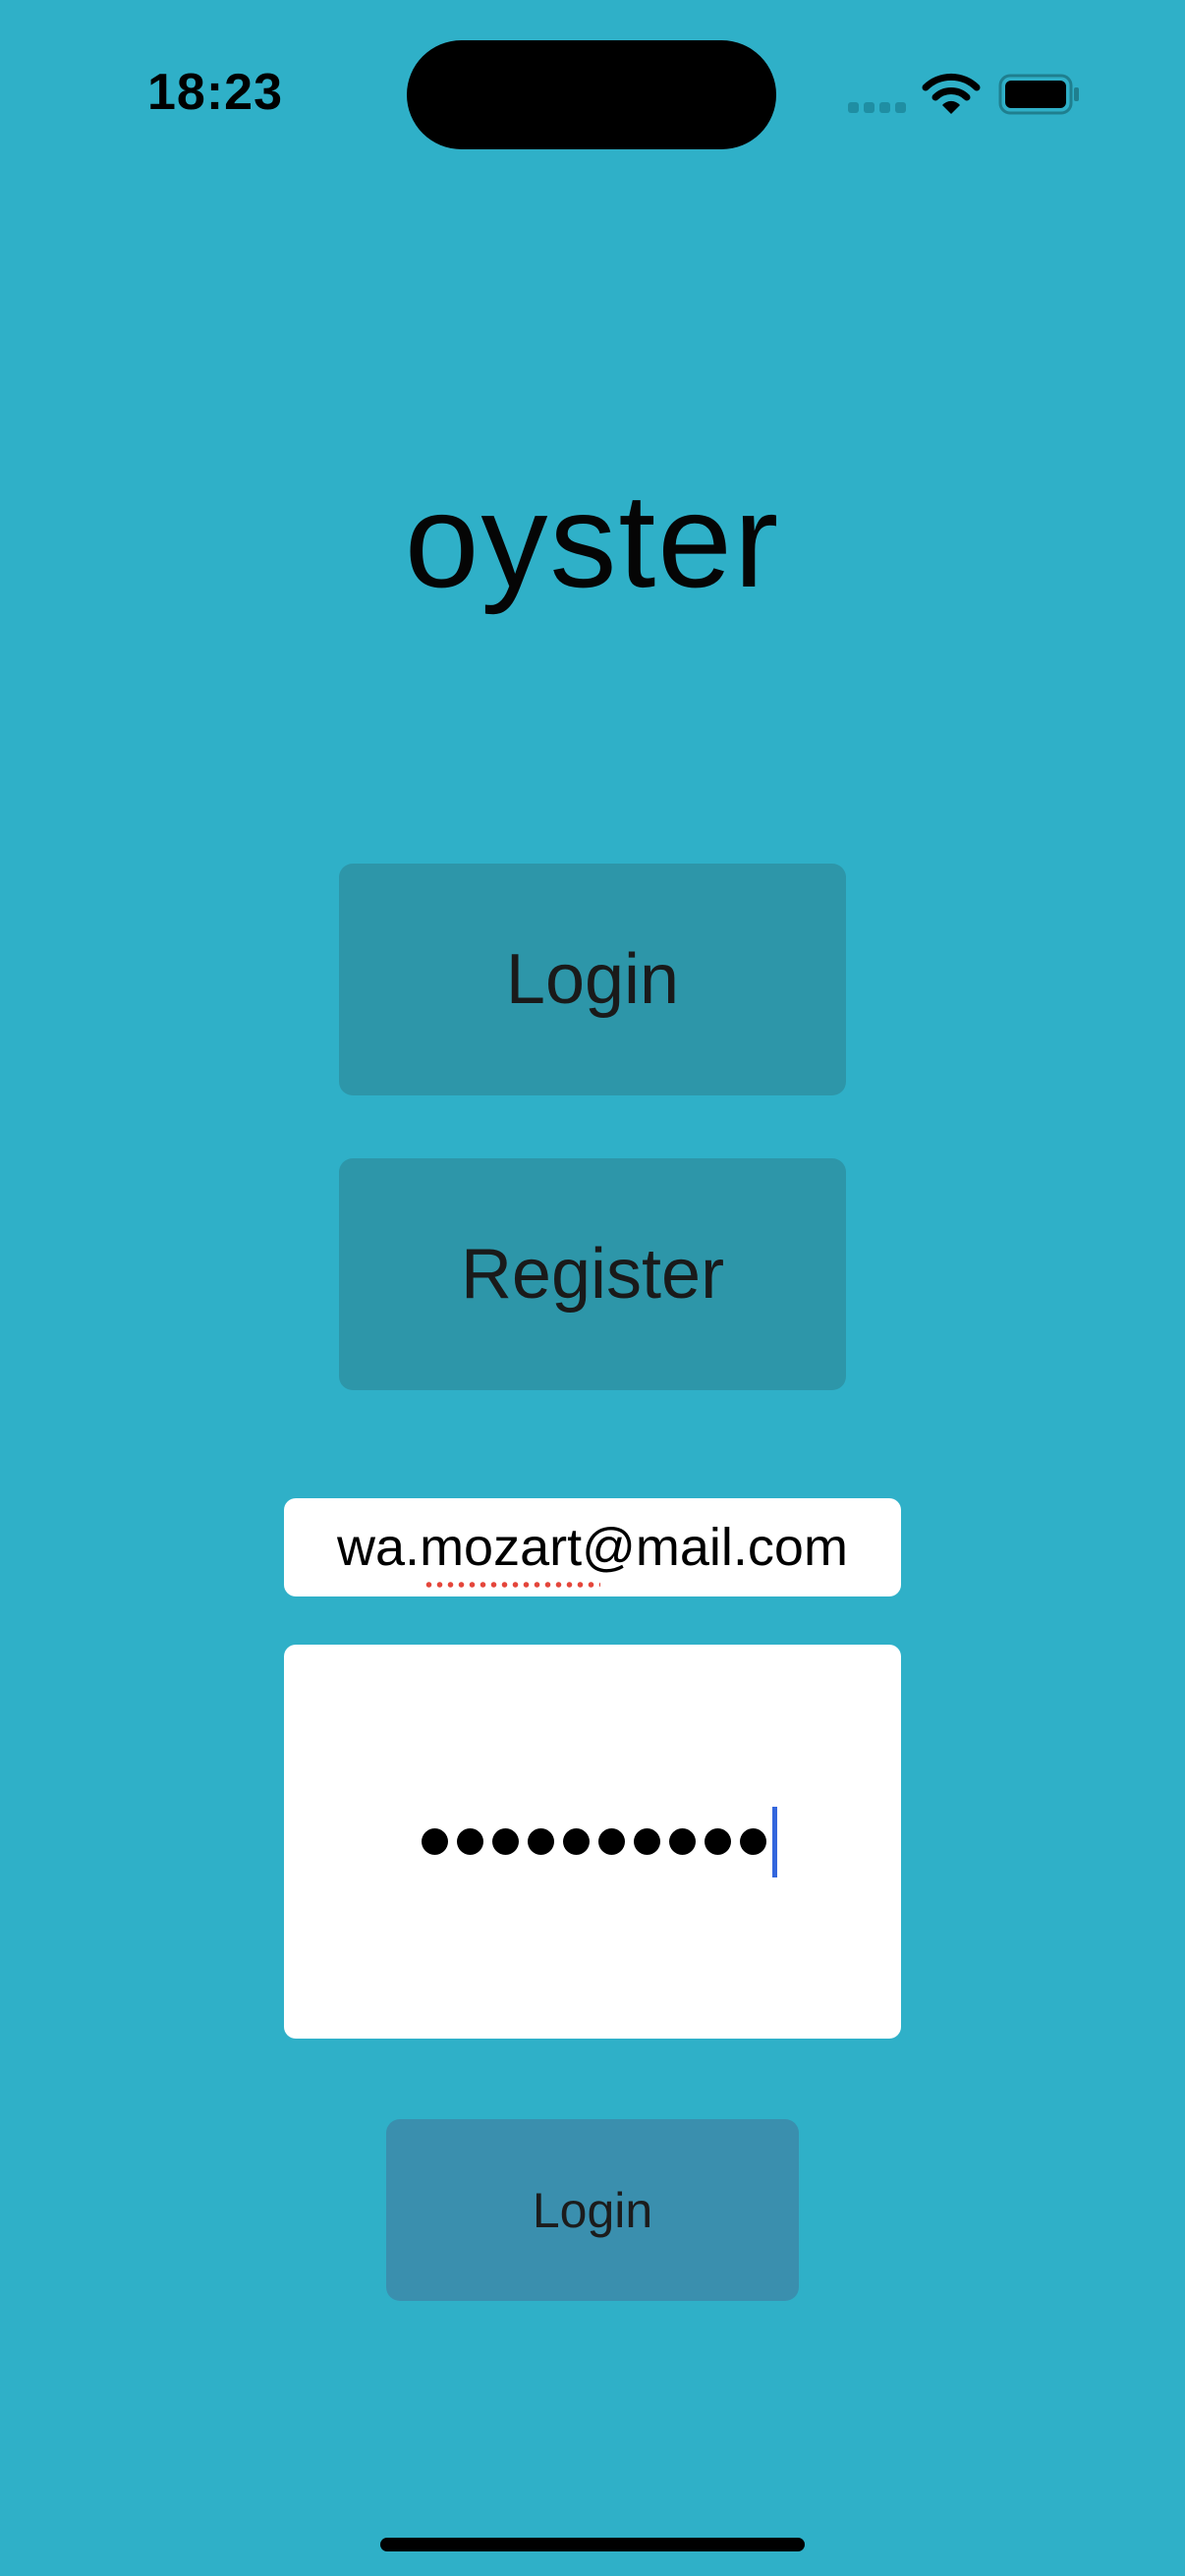 Image resolution: width=1185 pixels, height=2576 pixels. Describe the element at coordinates (1038, 94) in the screenshot. I see `battery-icon` at that location.